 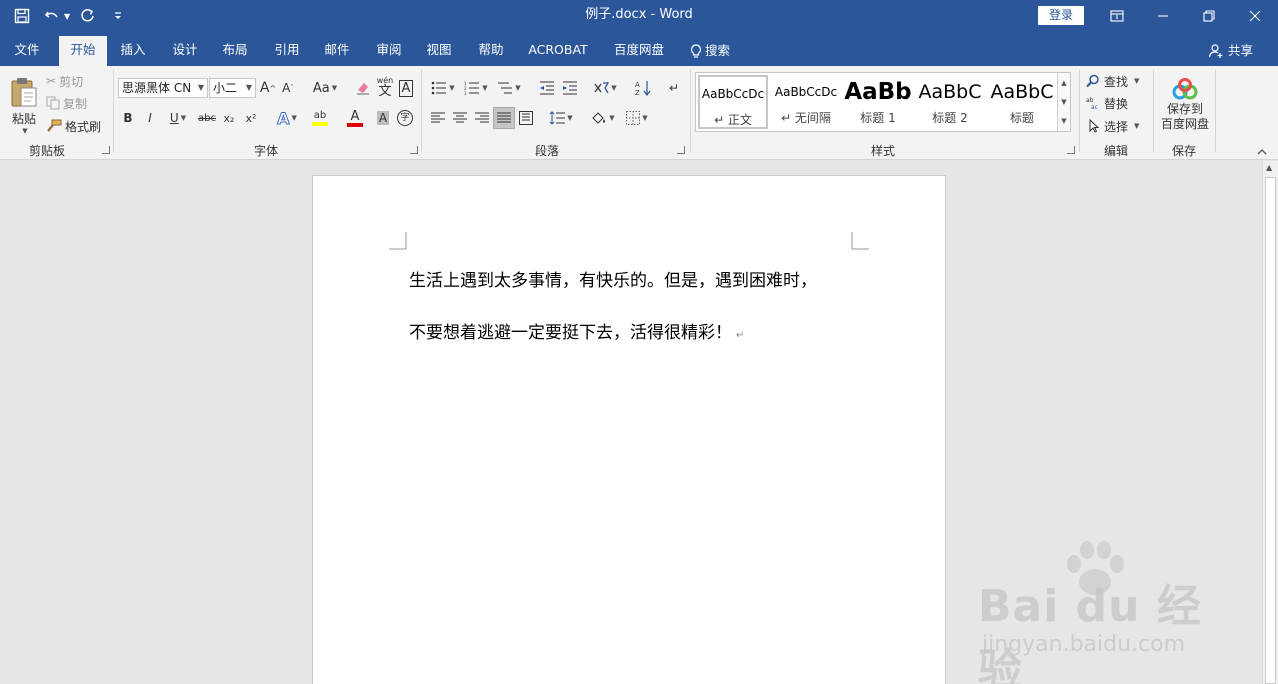 I want to click on clipboard-launcher-icon, so click(x=106, y=150).